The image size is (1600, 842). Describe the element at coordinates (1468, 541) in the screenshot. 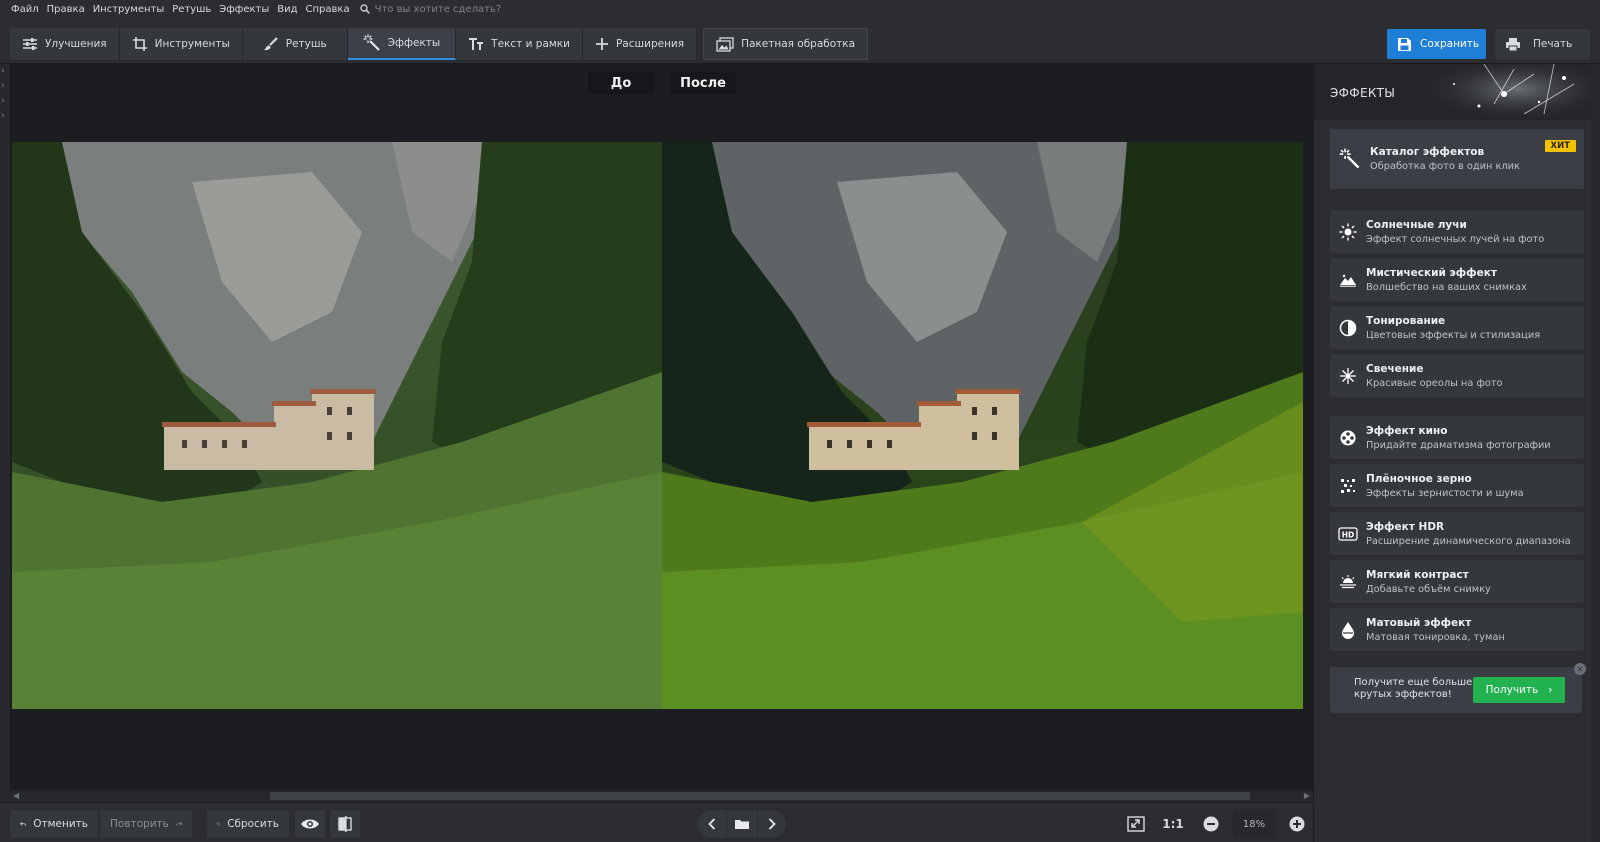

I see `effect-subtitle: Расширение динамического диапазона` at that location.